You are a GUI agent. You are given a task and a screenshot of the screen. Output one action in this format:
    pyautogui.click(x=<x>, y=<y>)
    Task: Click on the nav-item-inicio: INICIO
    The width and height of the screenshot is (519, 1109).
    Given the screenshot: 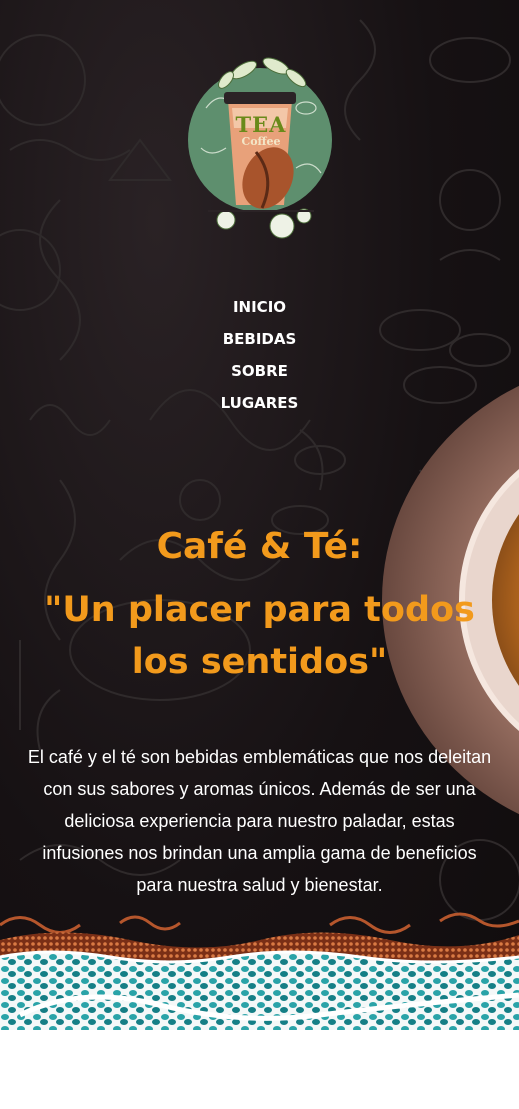 What is the action you would take?
    pyautogui.click(x=259, y=312)
    